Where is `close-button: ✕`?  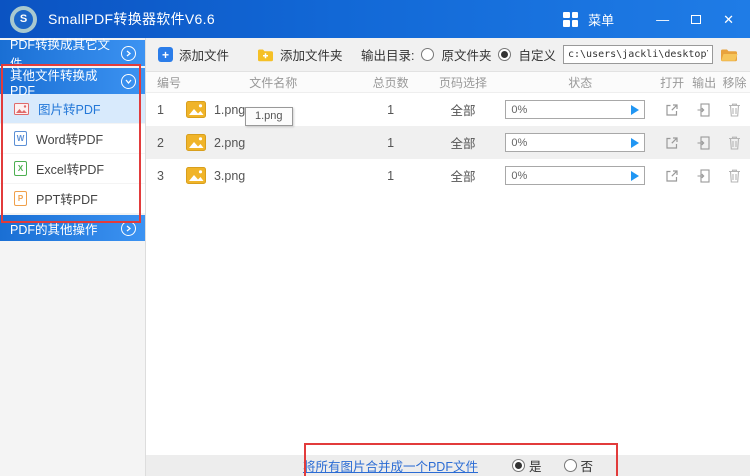 close-button: ✕ is located at coordinates (728, 19).